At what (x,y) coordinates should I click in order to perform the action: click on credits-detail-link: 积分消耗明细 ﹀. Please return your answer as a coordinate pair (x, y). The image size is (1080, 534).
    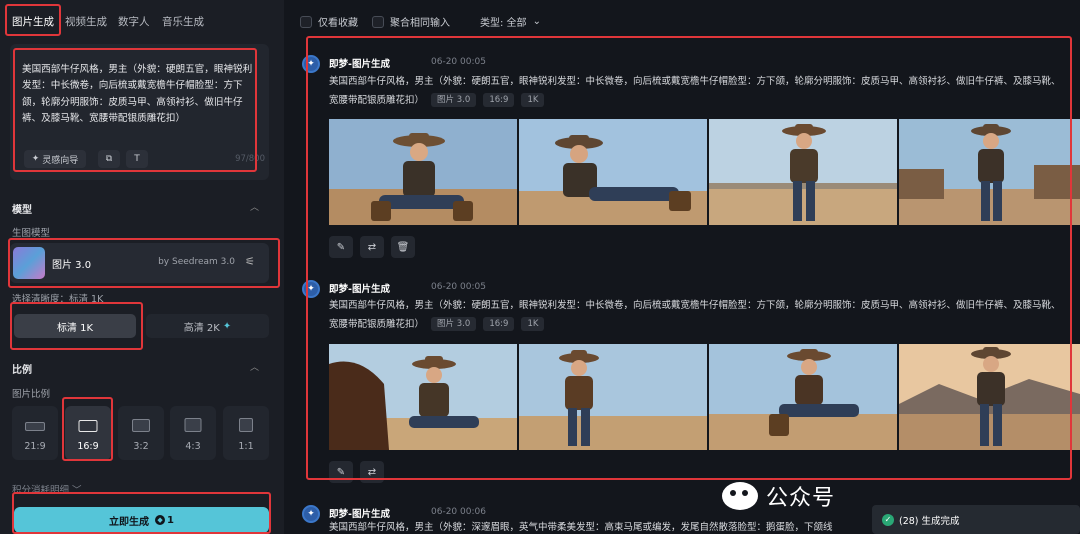
    Looking at the image, I should click on (47, 489).